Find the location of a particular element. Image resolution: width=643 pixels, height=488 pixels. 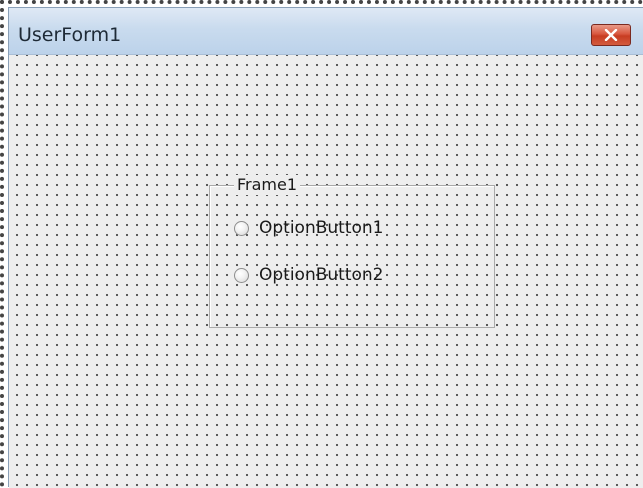

frame-caption: Frame1 is located at coordinates (267, 185).